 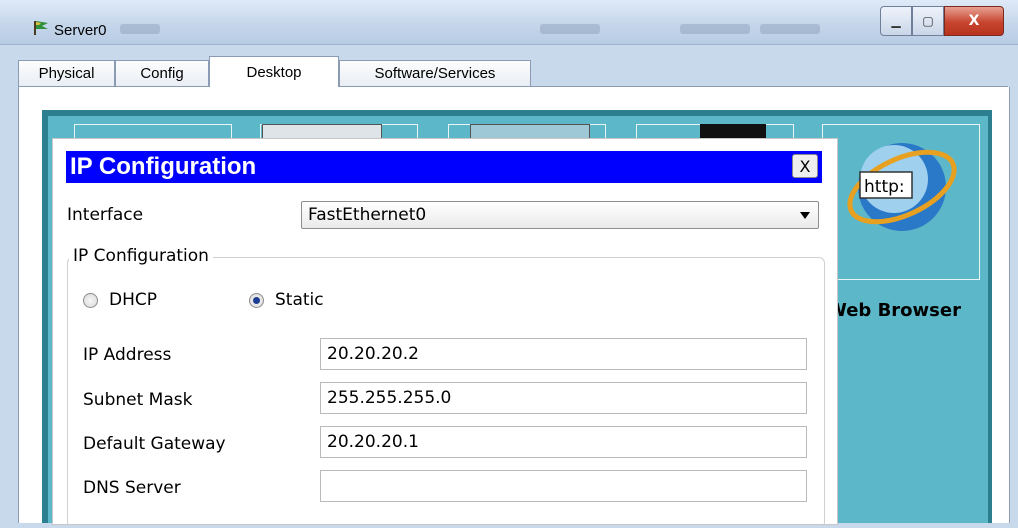 I want to click on dhcp-label: DHCP, so click(x=133, y=300).